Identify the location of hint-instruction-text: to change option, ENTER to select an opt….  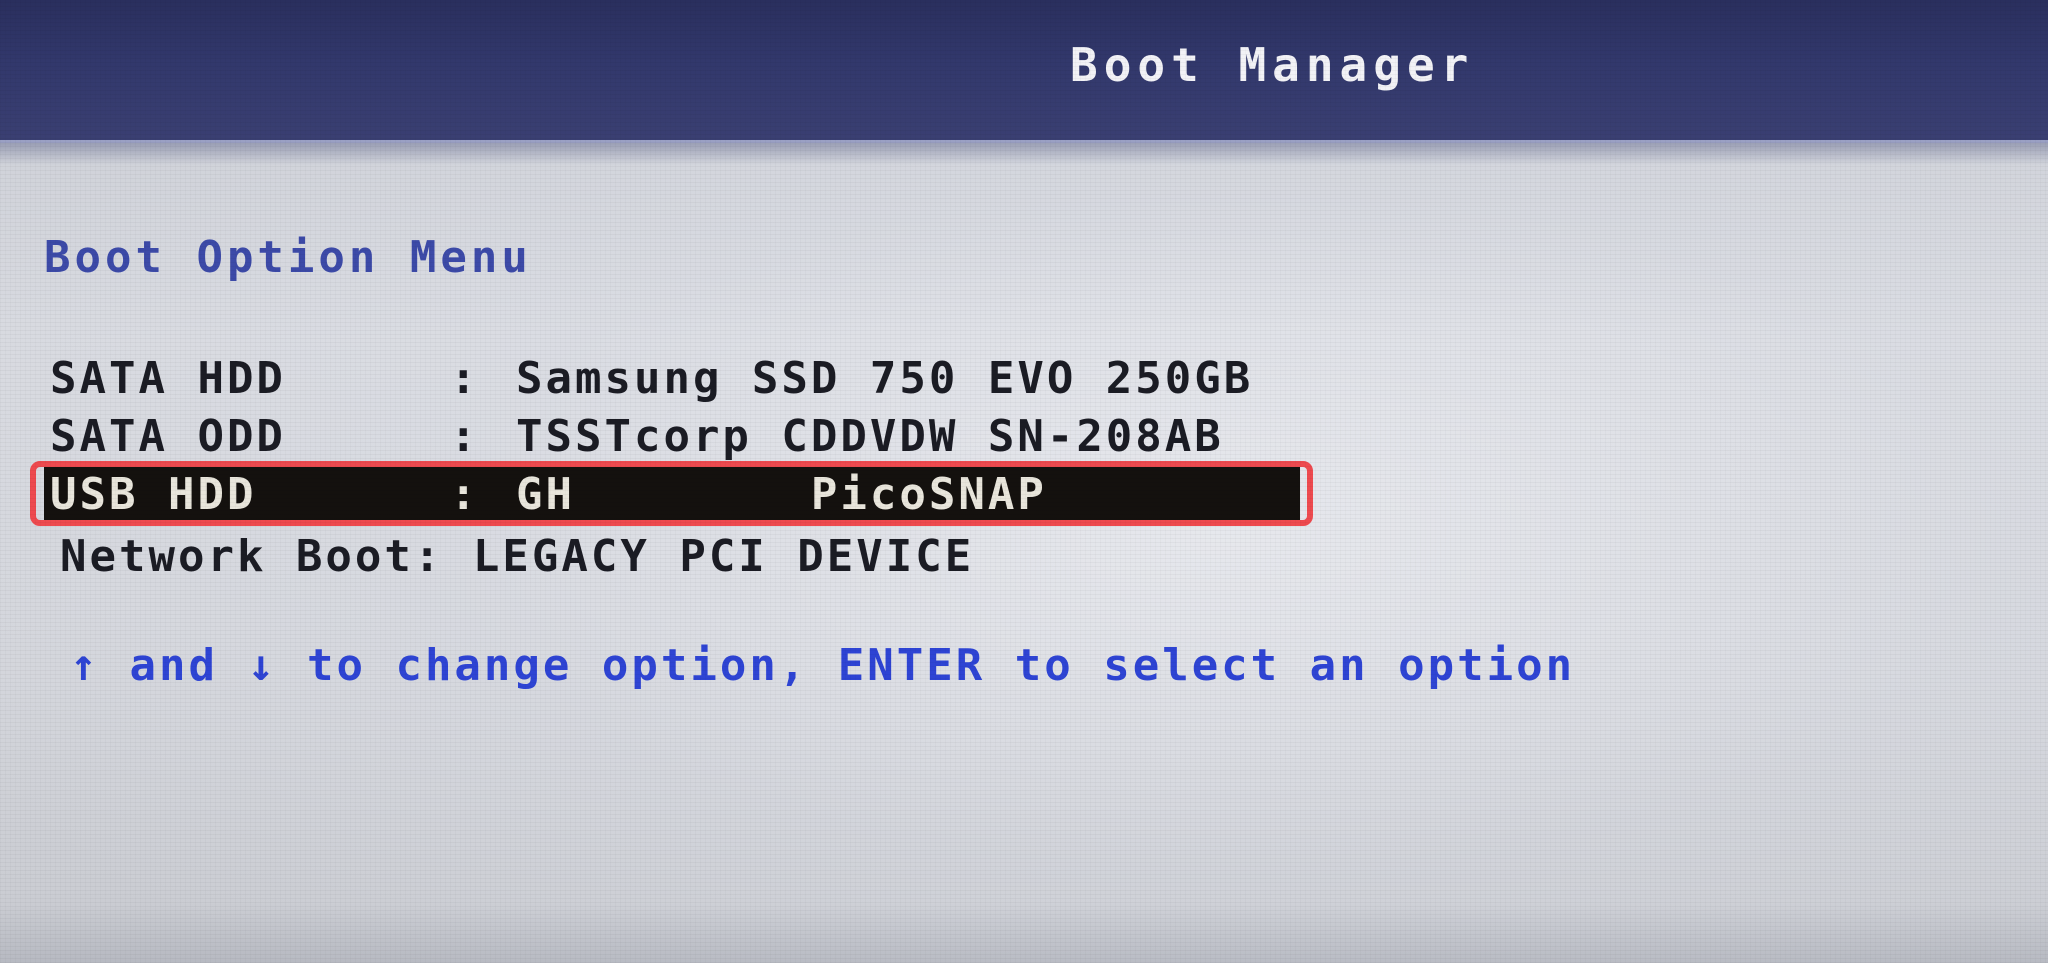
(941, 665).